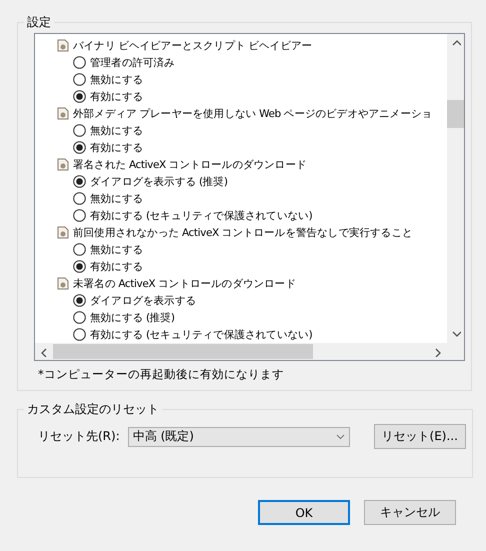  What do you see at coordinates (143, 301) in the screenshot?
I see `option-label: ダイアログを表示する` at bounding box center [143, 301].